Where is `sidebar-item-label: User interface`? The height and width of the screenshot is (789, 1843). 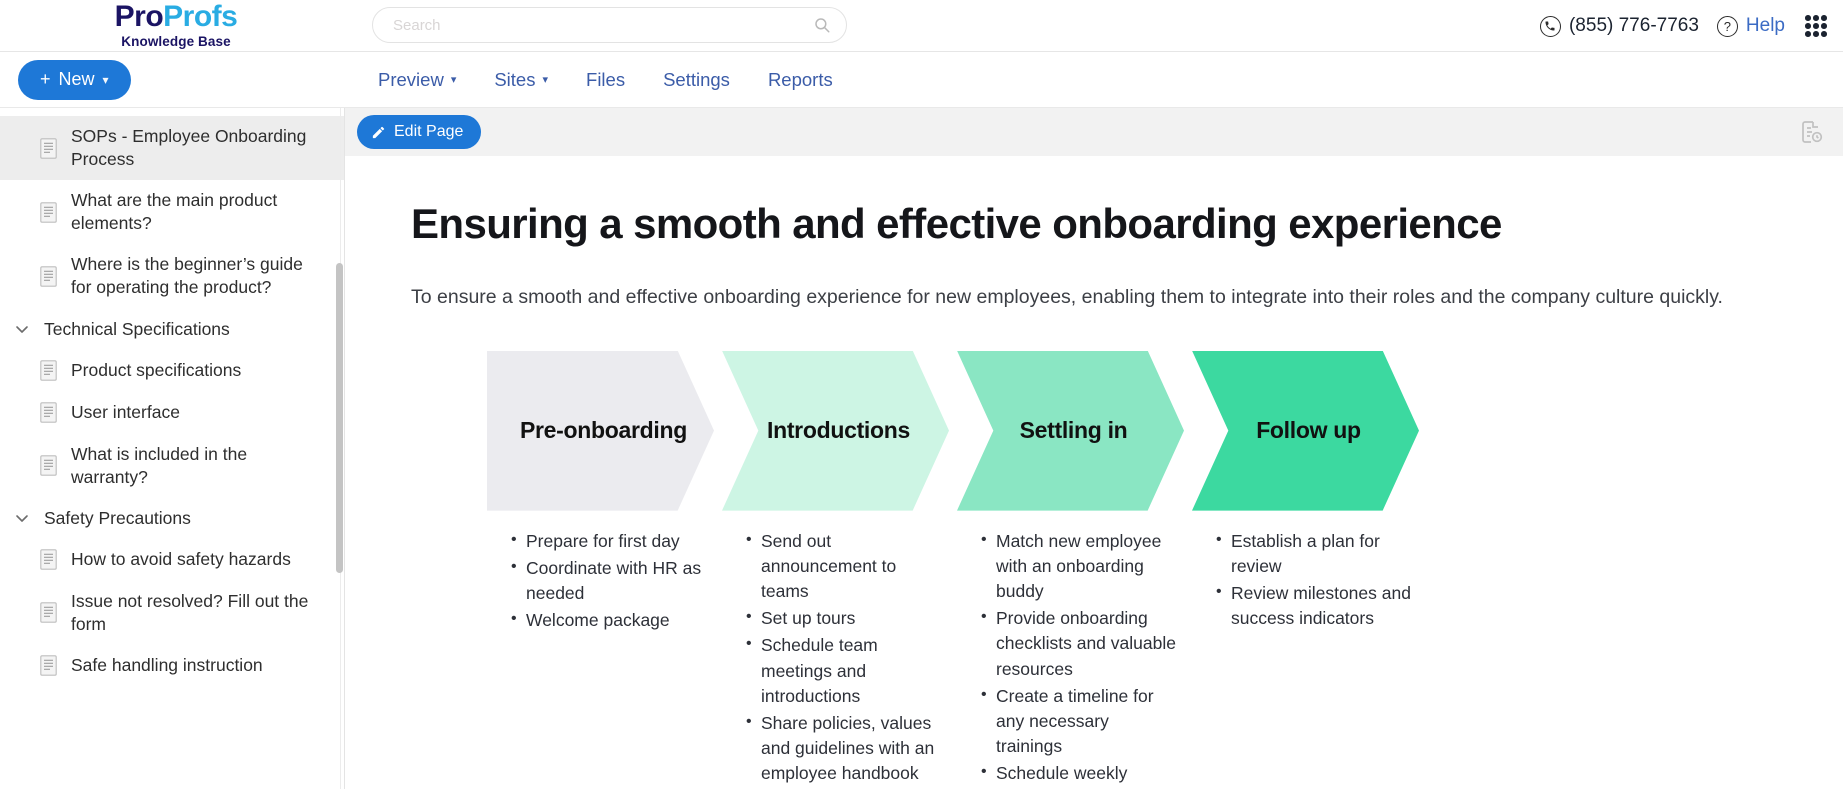
sidebar-item-label: User interface is located at coordinates (125, 412).